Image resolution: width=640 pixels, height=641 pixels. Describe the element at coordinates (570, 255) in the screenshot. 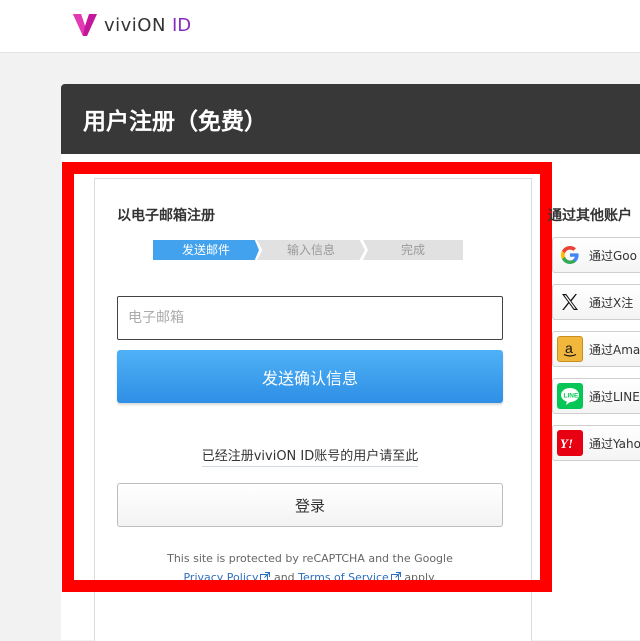

I see `google-icon` at that location.